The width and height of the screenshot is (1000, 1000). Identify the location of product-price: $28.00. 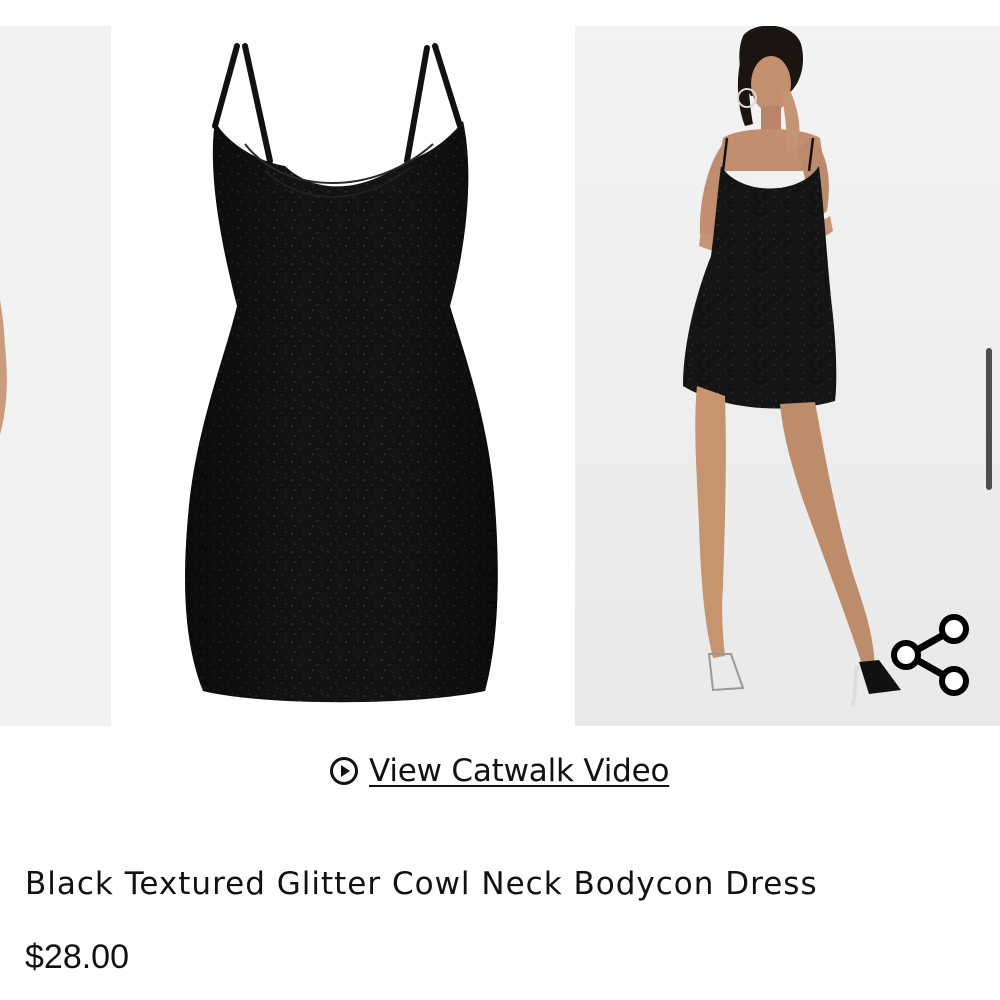
(77, 957).